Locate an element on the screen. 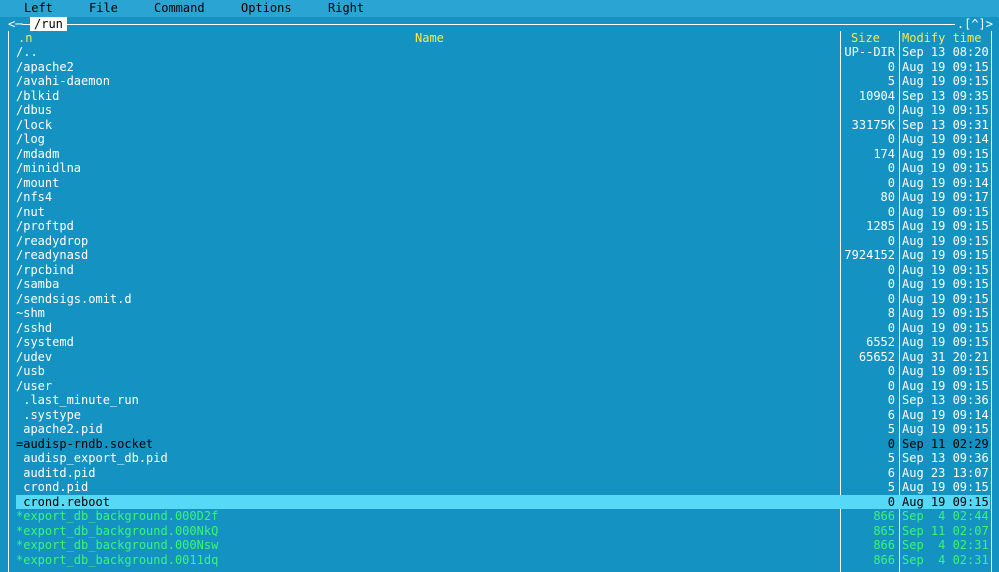  file-row: /rpcbind 0 Aug 19 09:15 is located at coordinates (503, 270).